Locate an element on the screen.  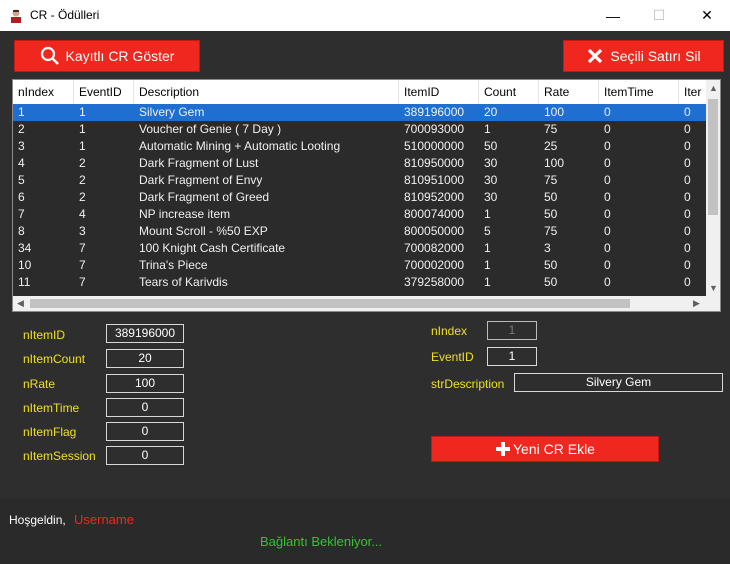
cell-itemid: 800074000 is located at coordinates (434, 214).